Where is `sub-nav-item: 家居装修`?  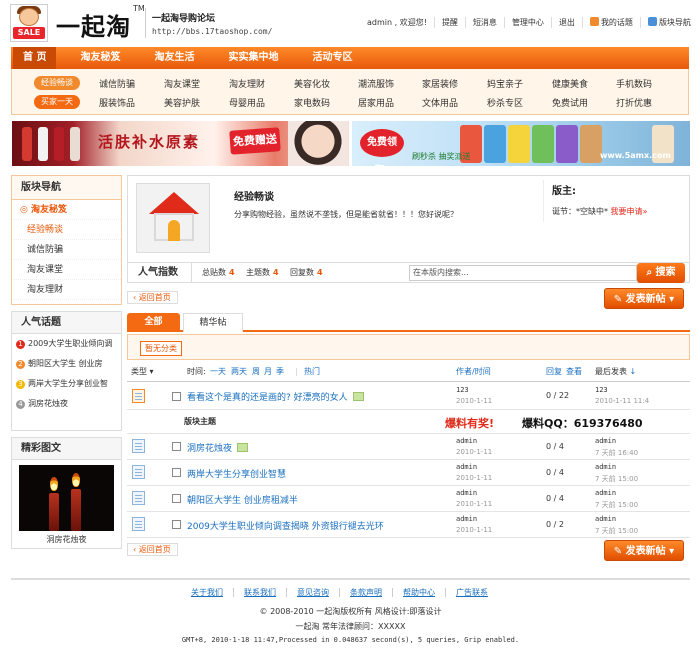 sub-nav-item: 家居装修 is located at coordinates (440, 83).